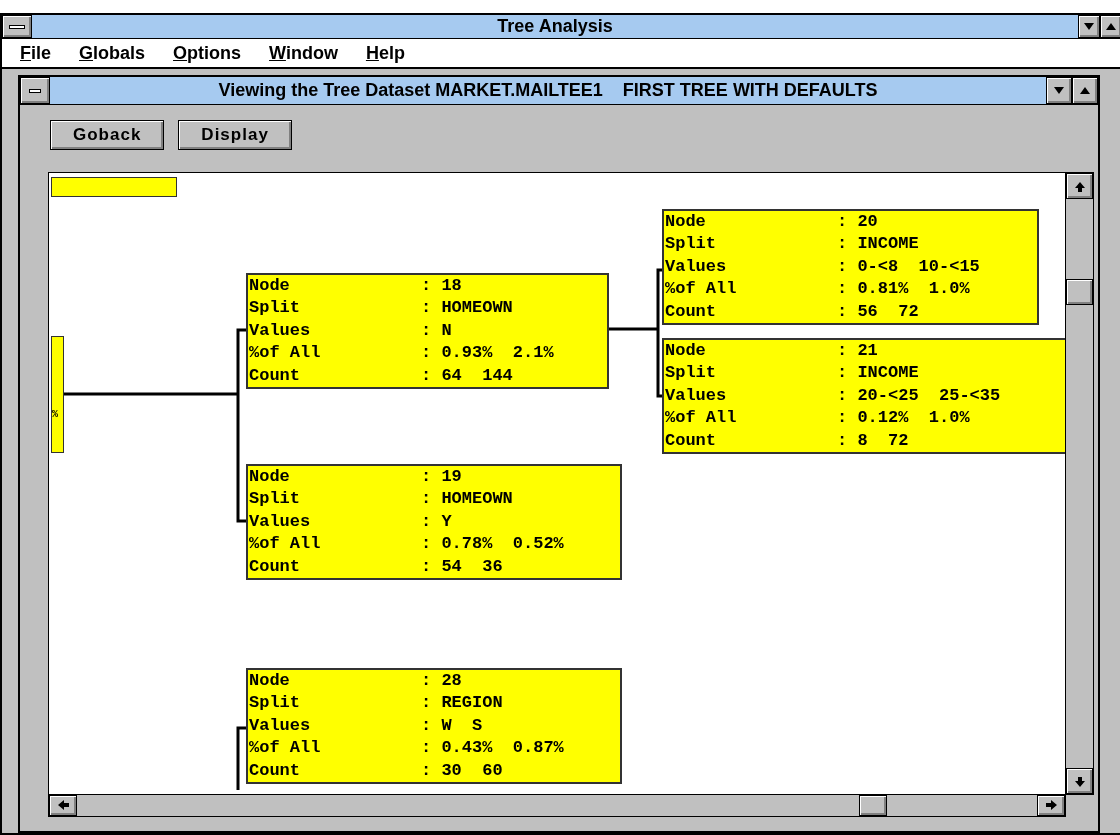 This screenshot has width=1120, height=835. What do you see at coordinates (857, 351) in the screenshot?
I see `node-value: : 21` at bounding box center [857, 351].